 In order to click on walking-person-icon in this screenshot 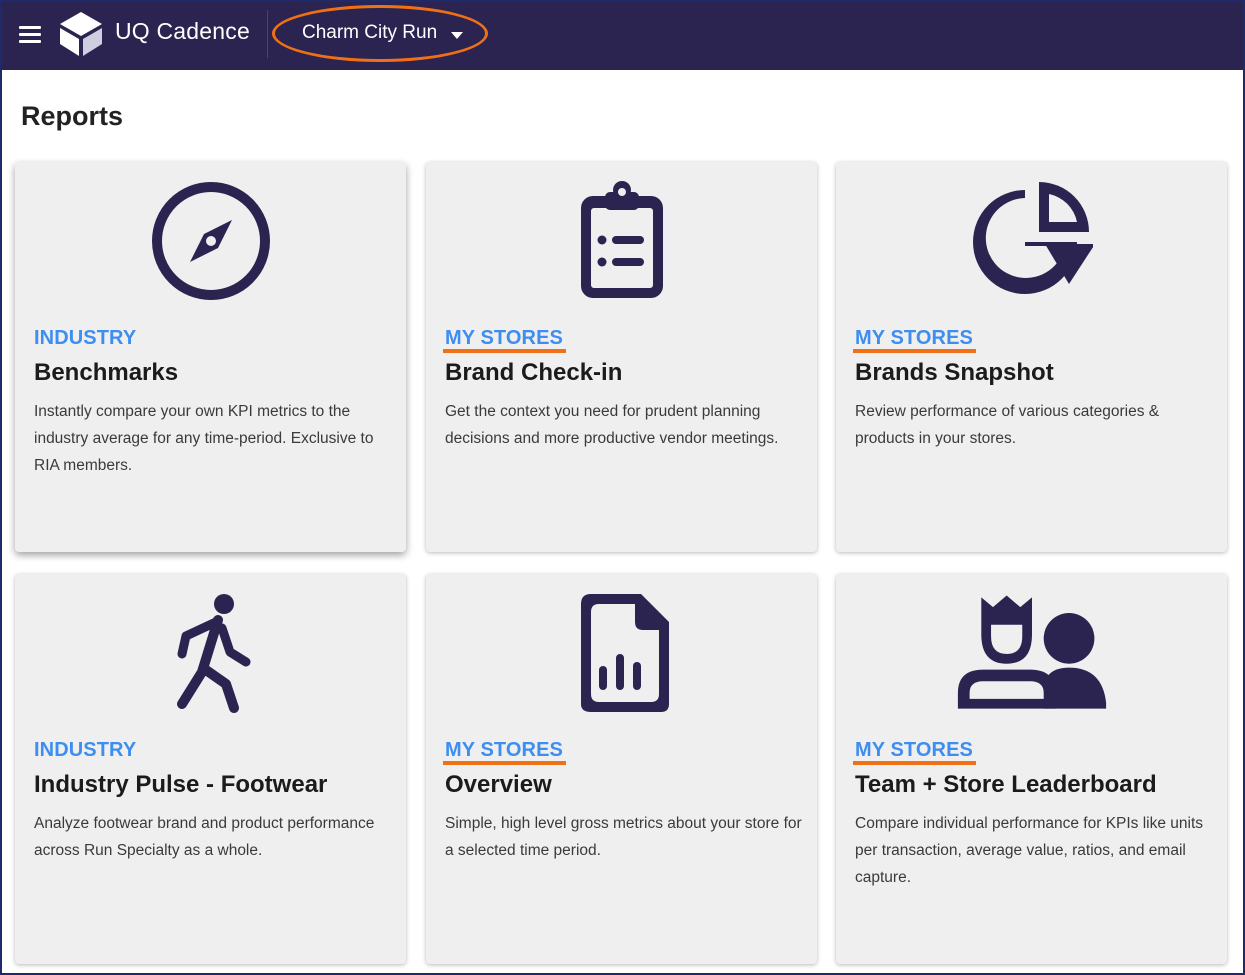, I will do `click(214, 653)`.